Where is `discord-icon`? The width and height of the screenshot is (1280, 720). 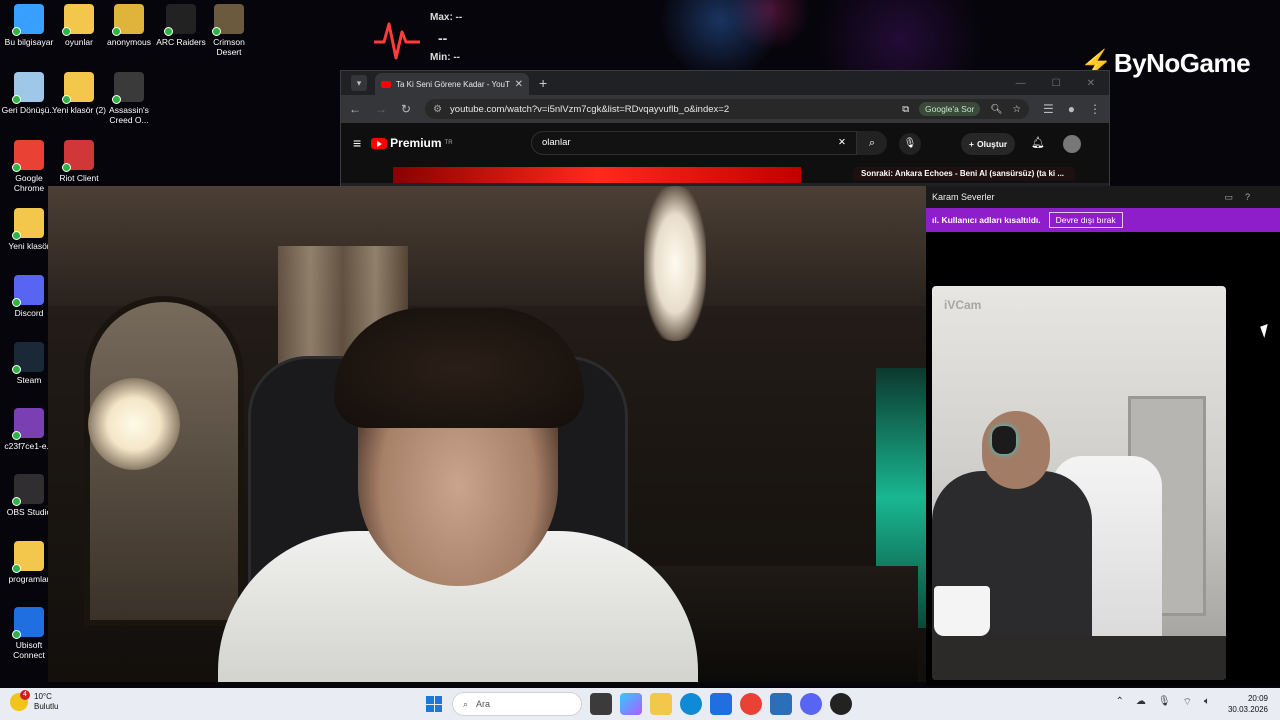
discord-icon is located at coordinates (811, 704).